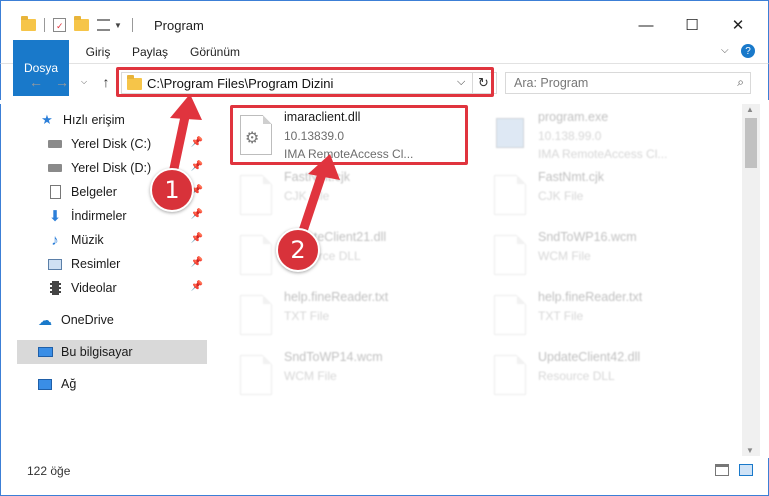  Describe the element at coordinates (253, 169) in the screenshot. I see `annotation-arrows` at that location.